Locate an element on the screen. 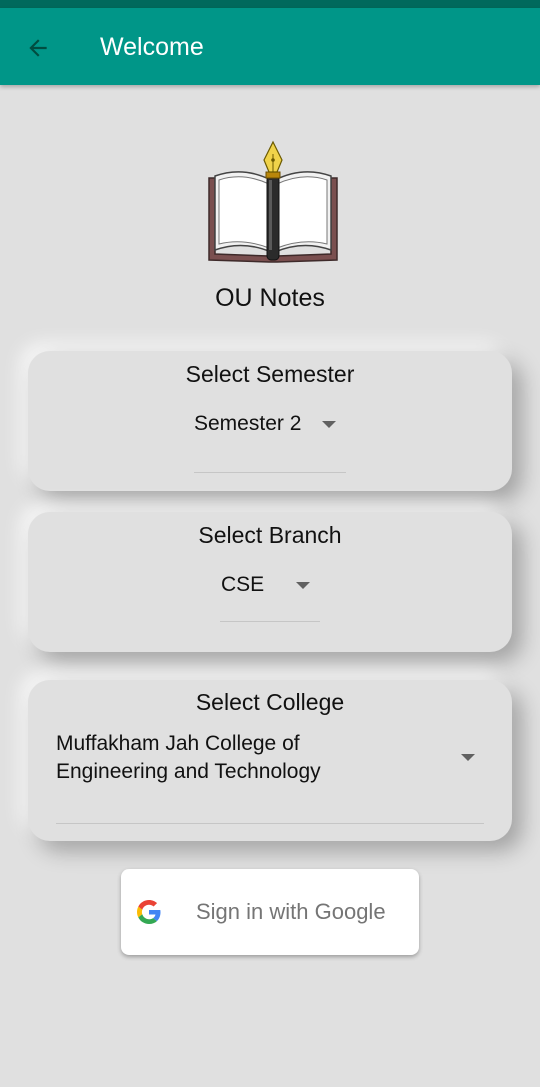 The width and height of the screenshot is (540, 1087). arrow-left-icon is located at coordinates (38, 48).